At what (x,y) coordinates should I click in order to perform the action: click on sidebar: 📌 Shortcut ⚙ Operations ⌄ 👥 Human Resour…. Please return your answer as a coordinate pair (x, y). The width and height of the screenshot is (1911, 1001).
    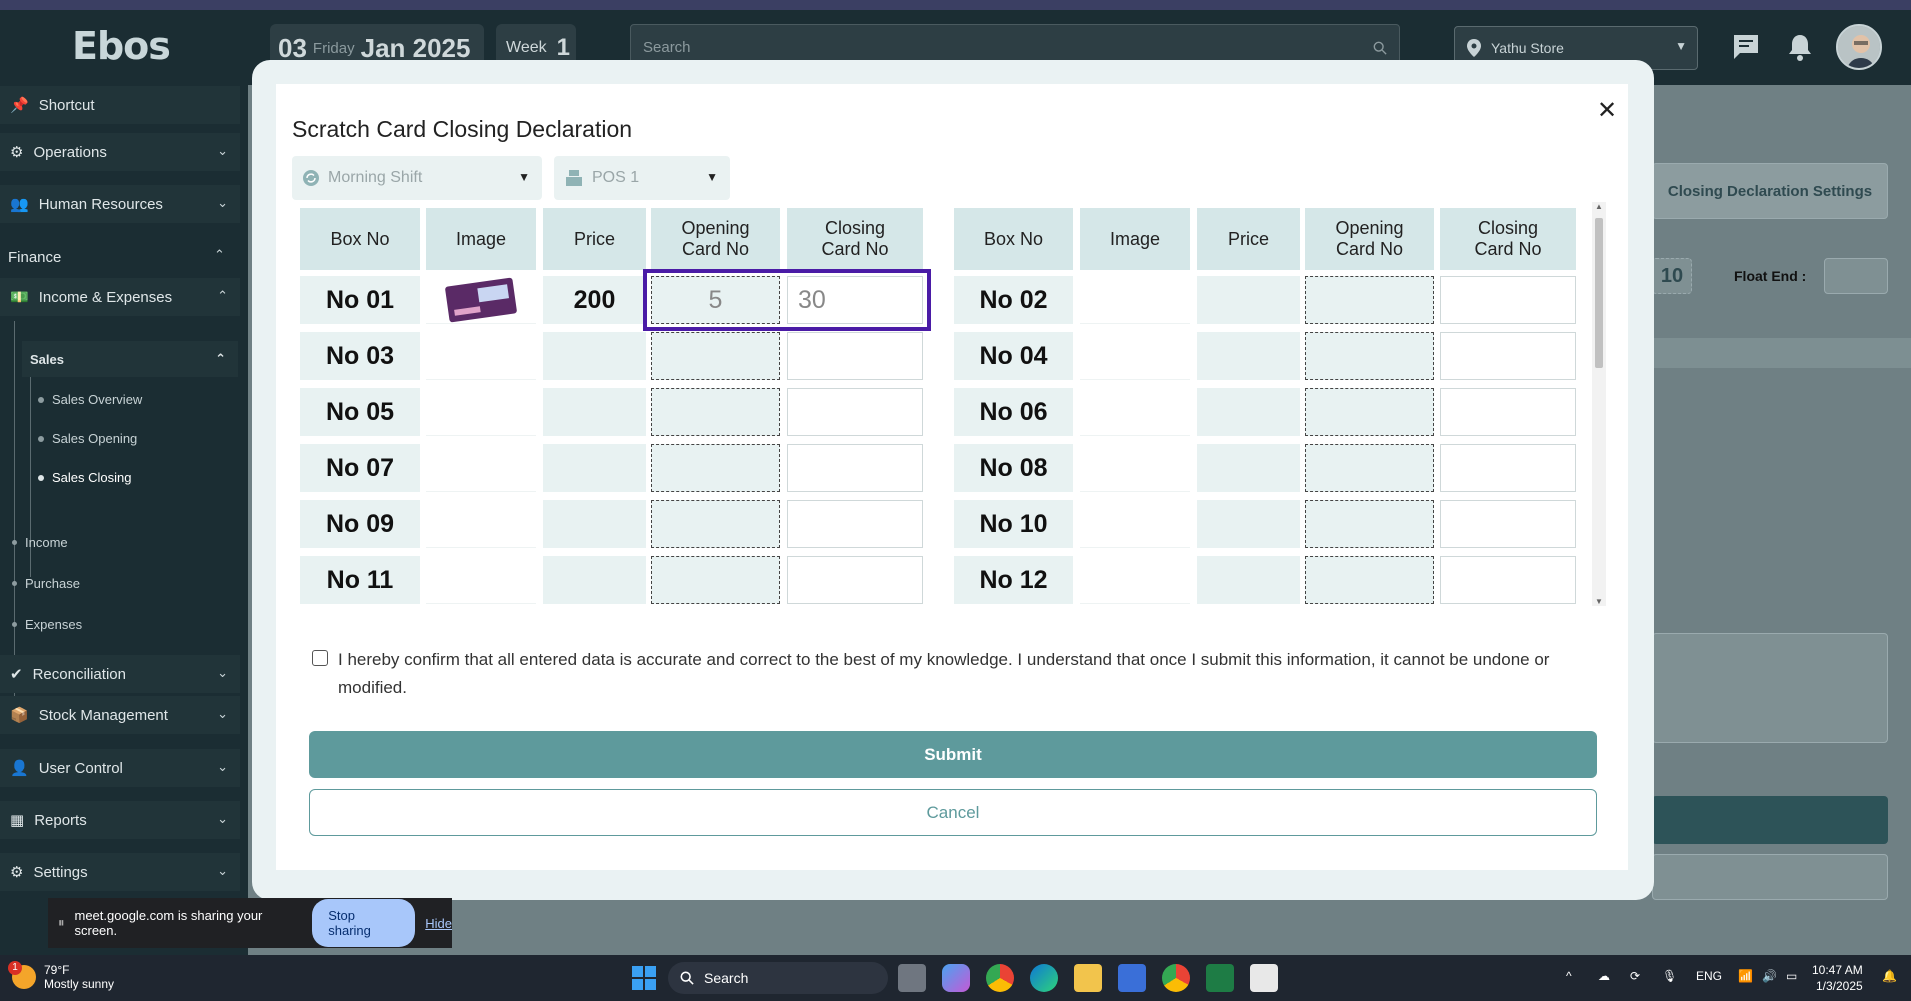
    Looking at the image, I should click on (124, 520).